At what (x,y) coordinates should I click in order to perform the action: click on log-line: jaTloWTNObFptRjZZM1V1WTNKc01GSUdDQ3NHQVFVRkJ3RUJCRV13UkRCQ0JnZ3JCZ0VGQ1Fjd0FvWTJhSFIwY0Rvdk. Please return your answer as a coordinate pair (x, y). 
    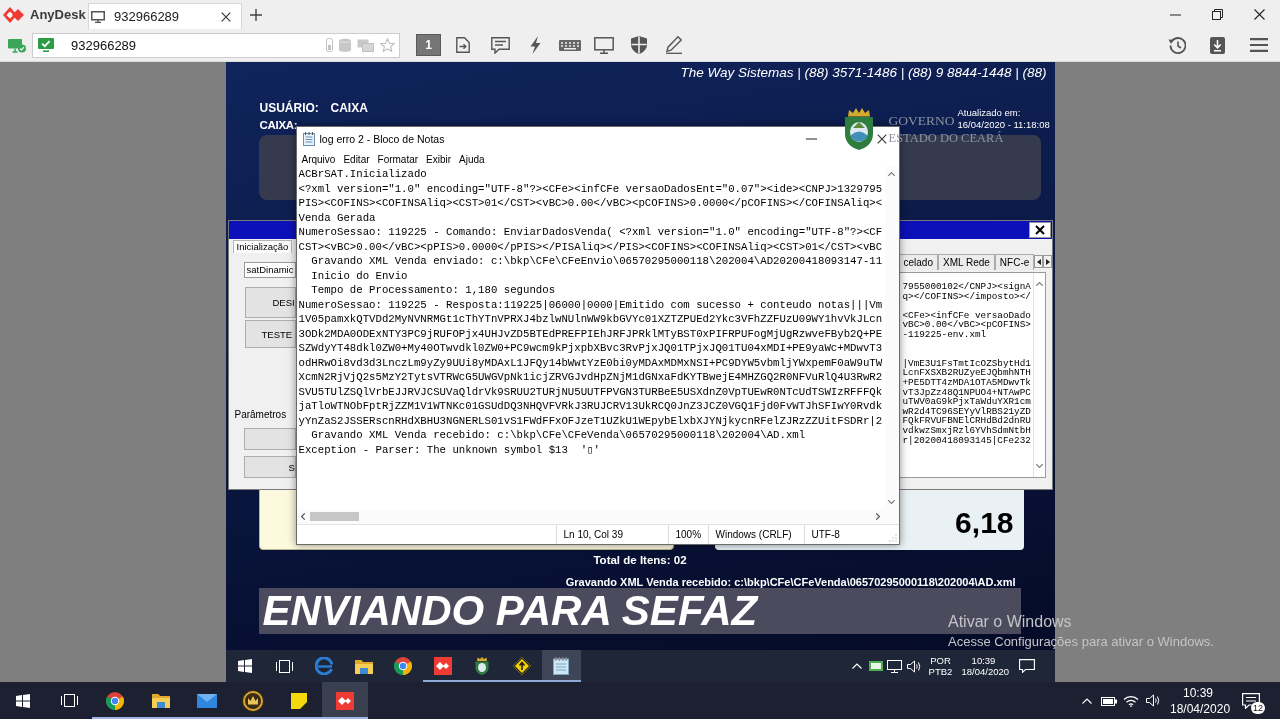
    Looking at the image, I should click on (590, 406).